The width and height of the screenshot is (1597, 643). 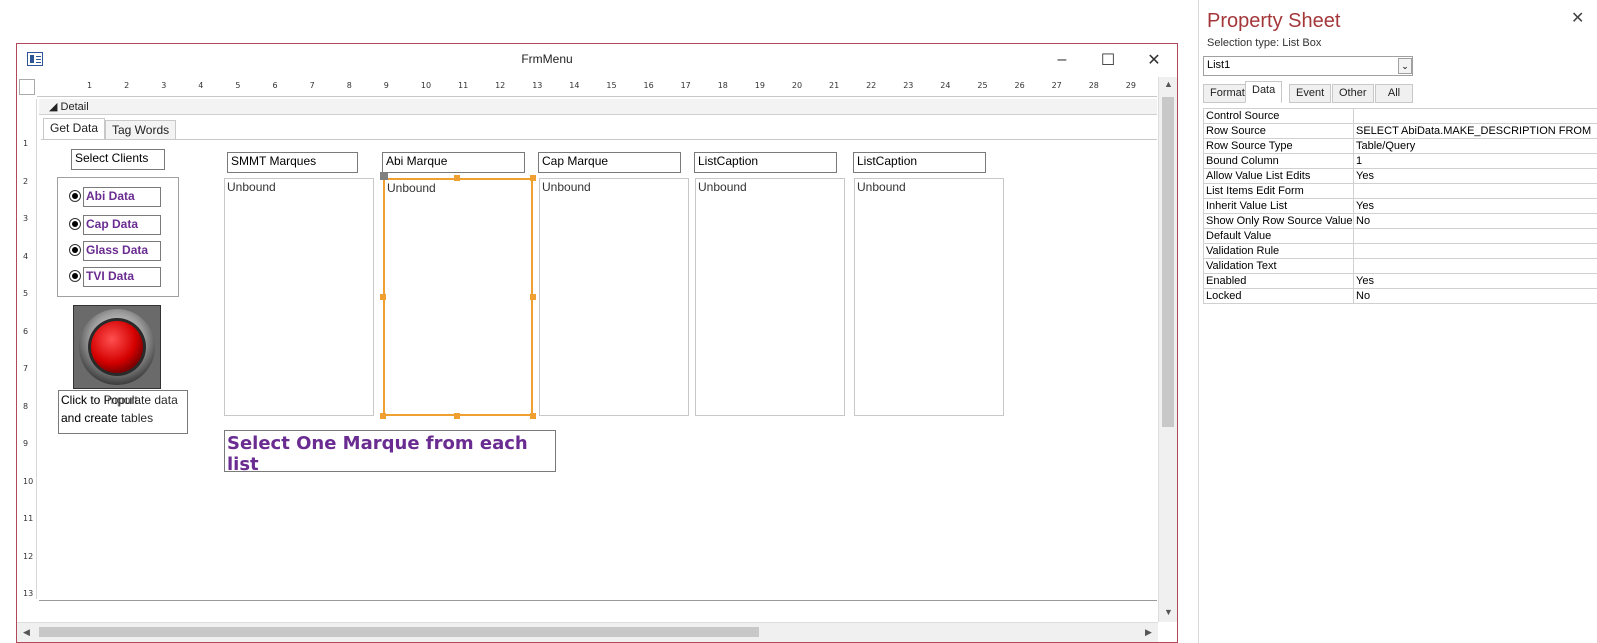 I want to click on detail-section-bar: ◢ Detail, so click(x=598, y=107).